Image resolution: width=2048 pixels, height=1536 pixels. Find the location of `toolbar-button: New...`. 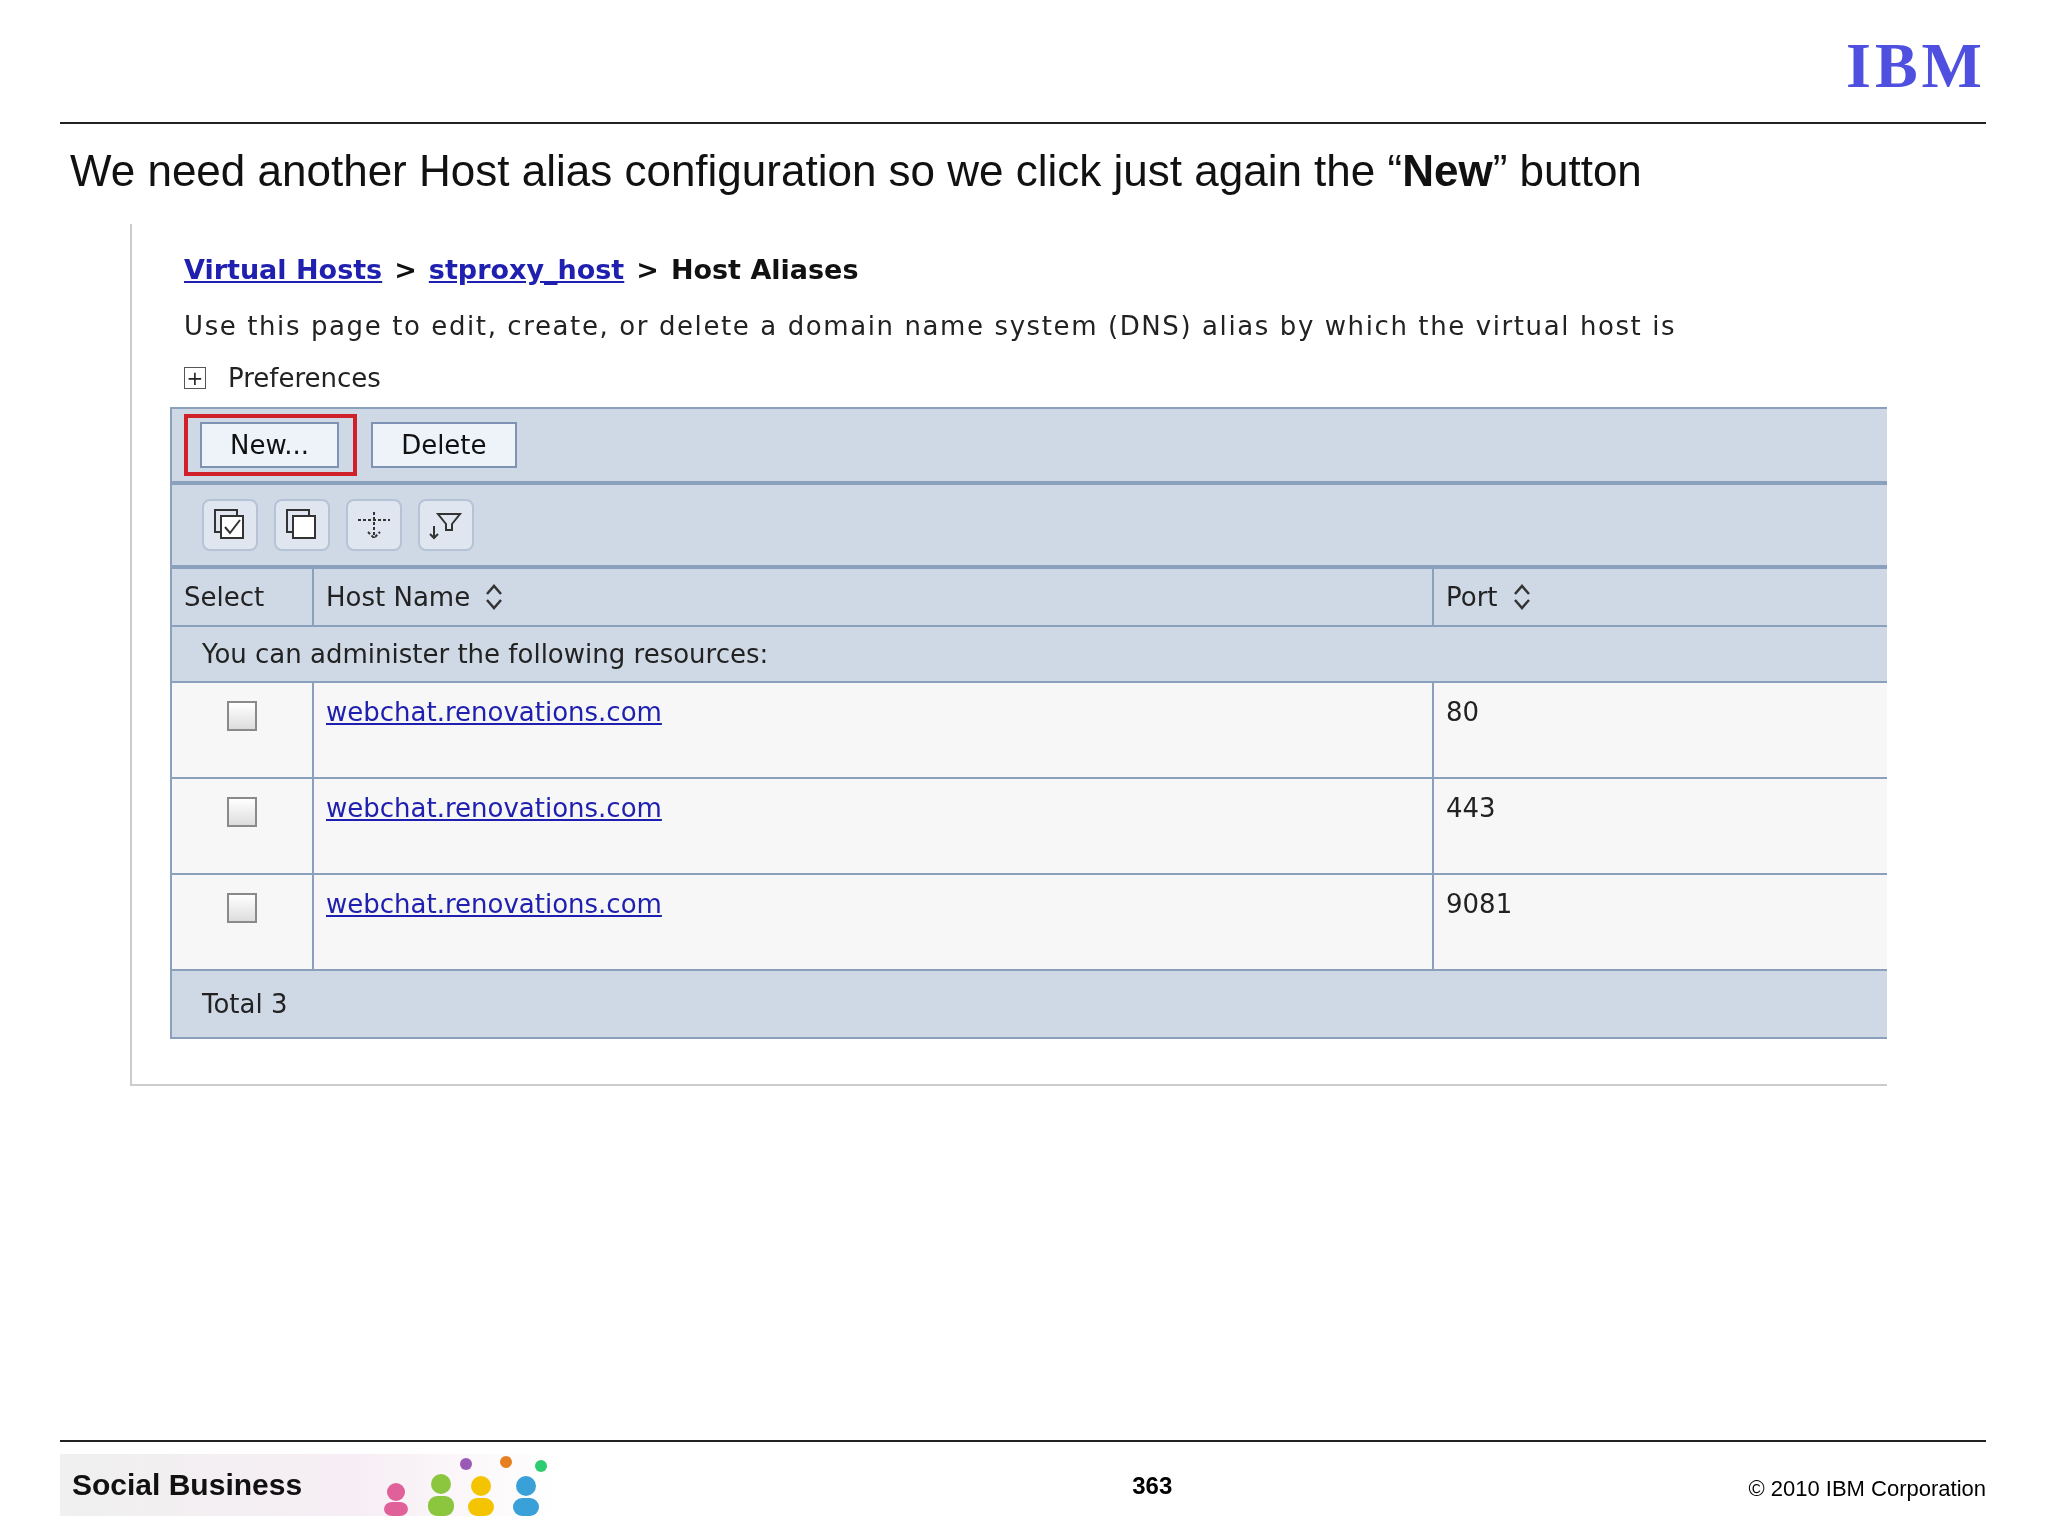

toolbar-button: New... is located at coordinates (270, 445).